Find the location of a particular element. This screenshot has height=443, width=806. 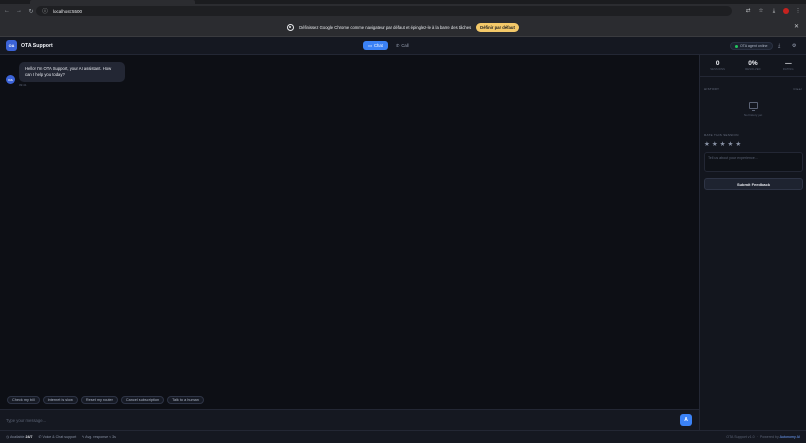

avg-response: ϟ Avg. response < 3s is located at coordinates (99, 437).